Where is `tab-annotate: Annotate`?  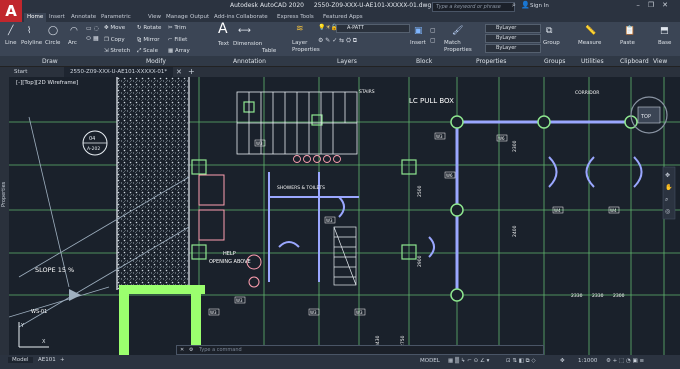 tab-annotate: Annotate is located at coordinates (83, 17).